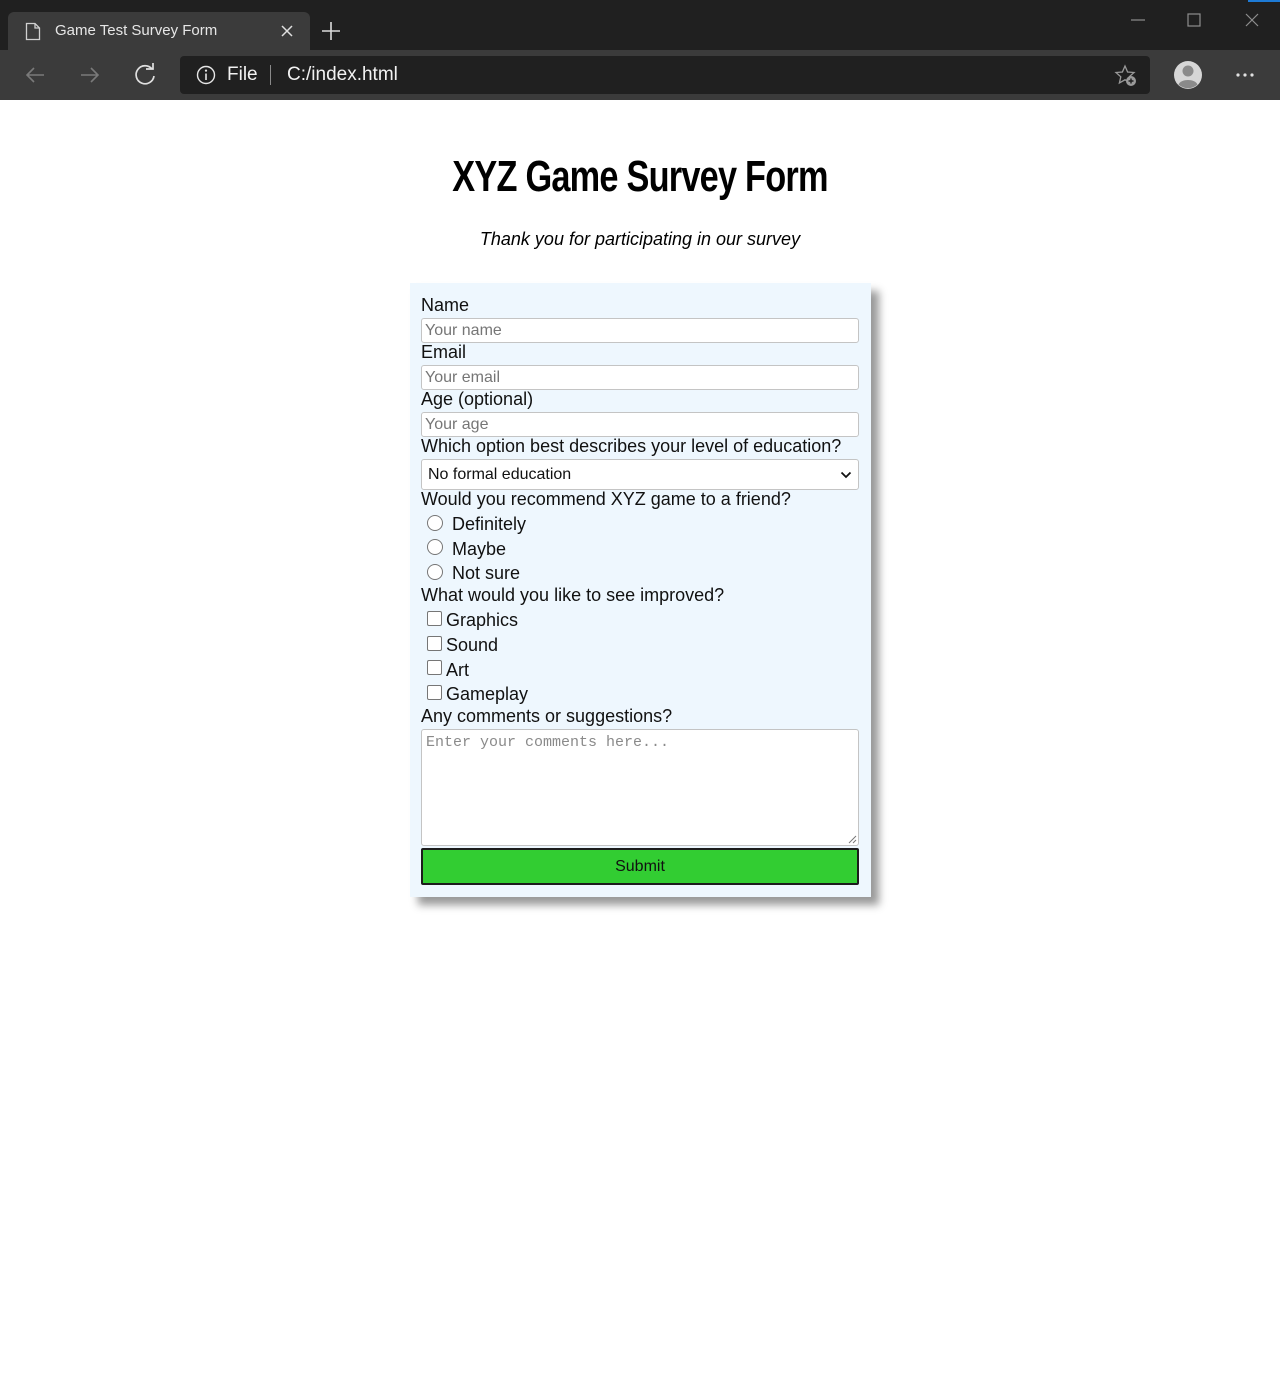 This screenshot has width=1280, height=1390. I want to click on favorite-star-icon, so click(1126, 76).